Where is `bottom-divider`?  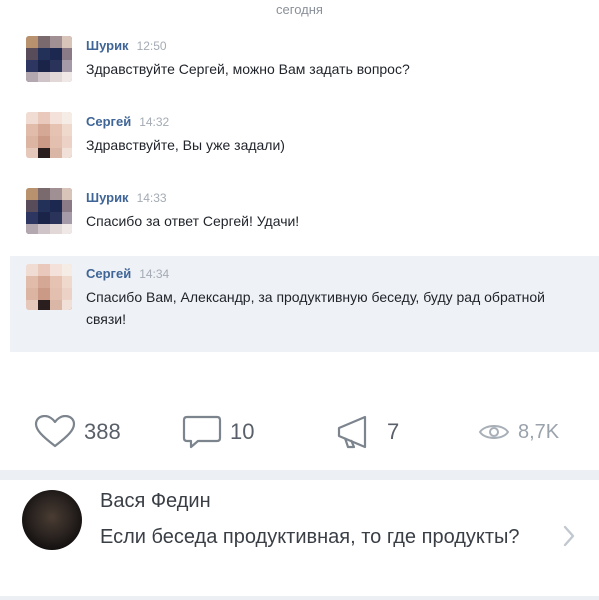
bottom-divider is located at coordinates (299, 598).